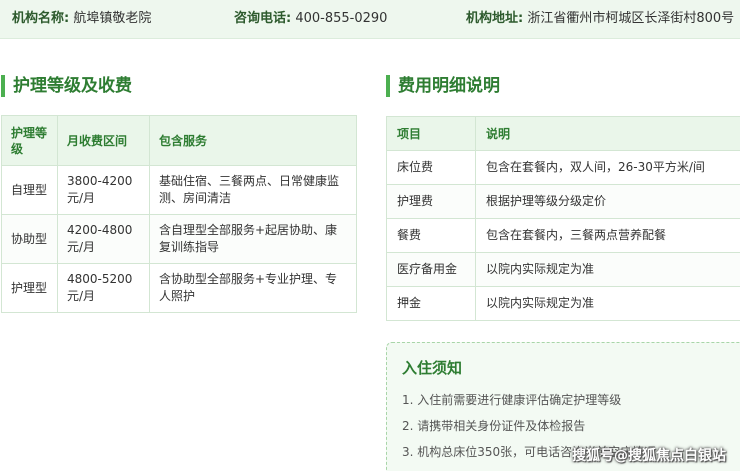  Describe the element at coordinates (607, 167) in the screenshot. I see `fee-desc-cell: 包含在套餐内，双人间，26-30平方米/间` at that location.